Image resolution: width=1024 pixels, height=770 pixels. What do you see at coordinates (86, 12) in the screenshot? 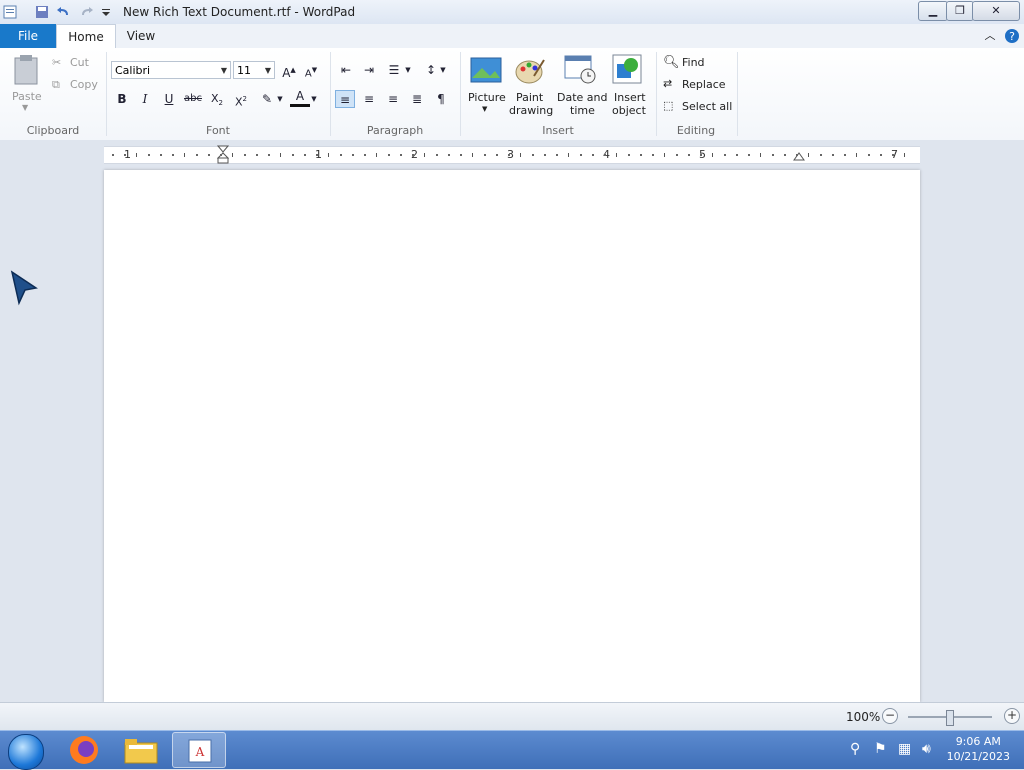
I see `redo-icon` at bounding box center [86, 12].